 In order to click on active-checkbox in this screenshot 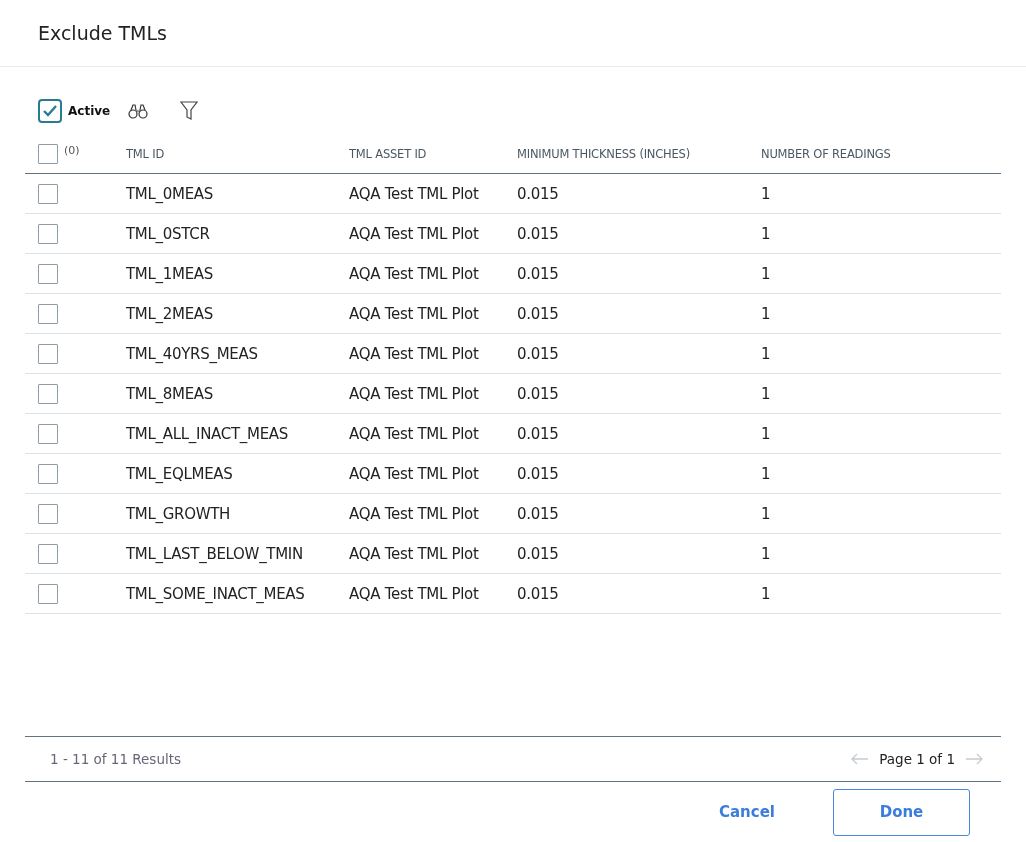, I will do `click(50, 111)`.